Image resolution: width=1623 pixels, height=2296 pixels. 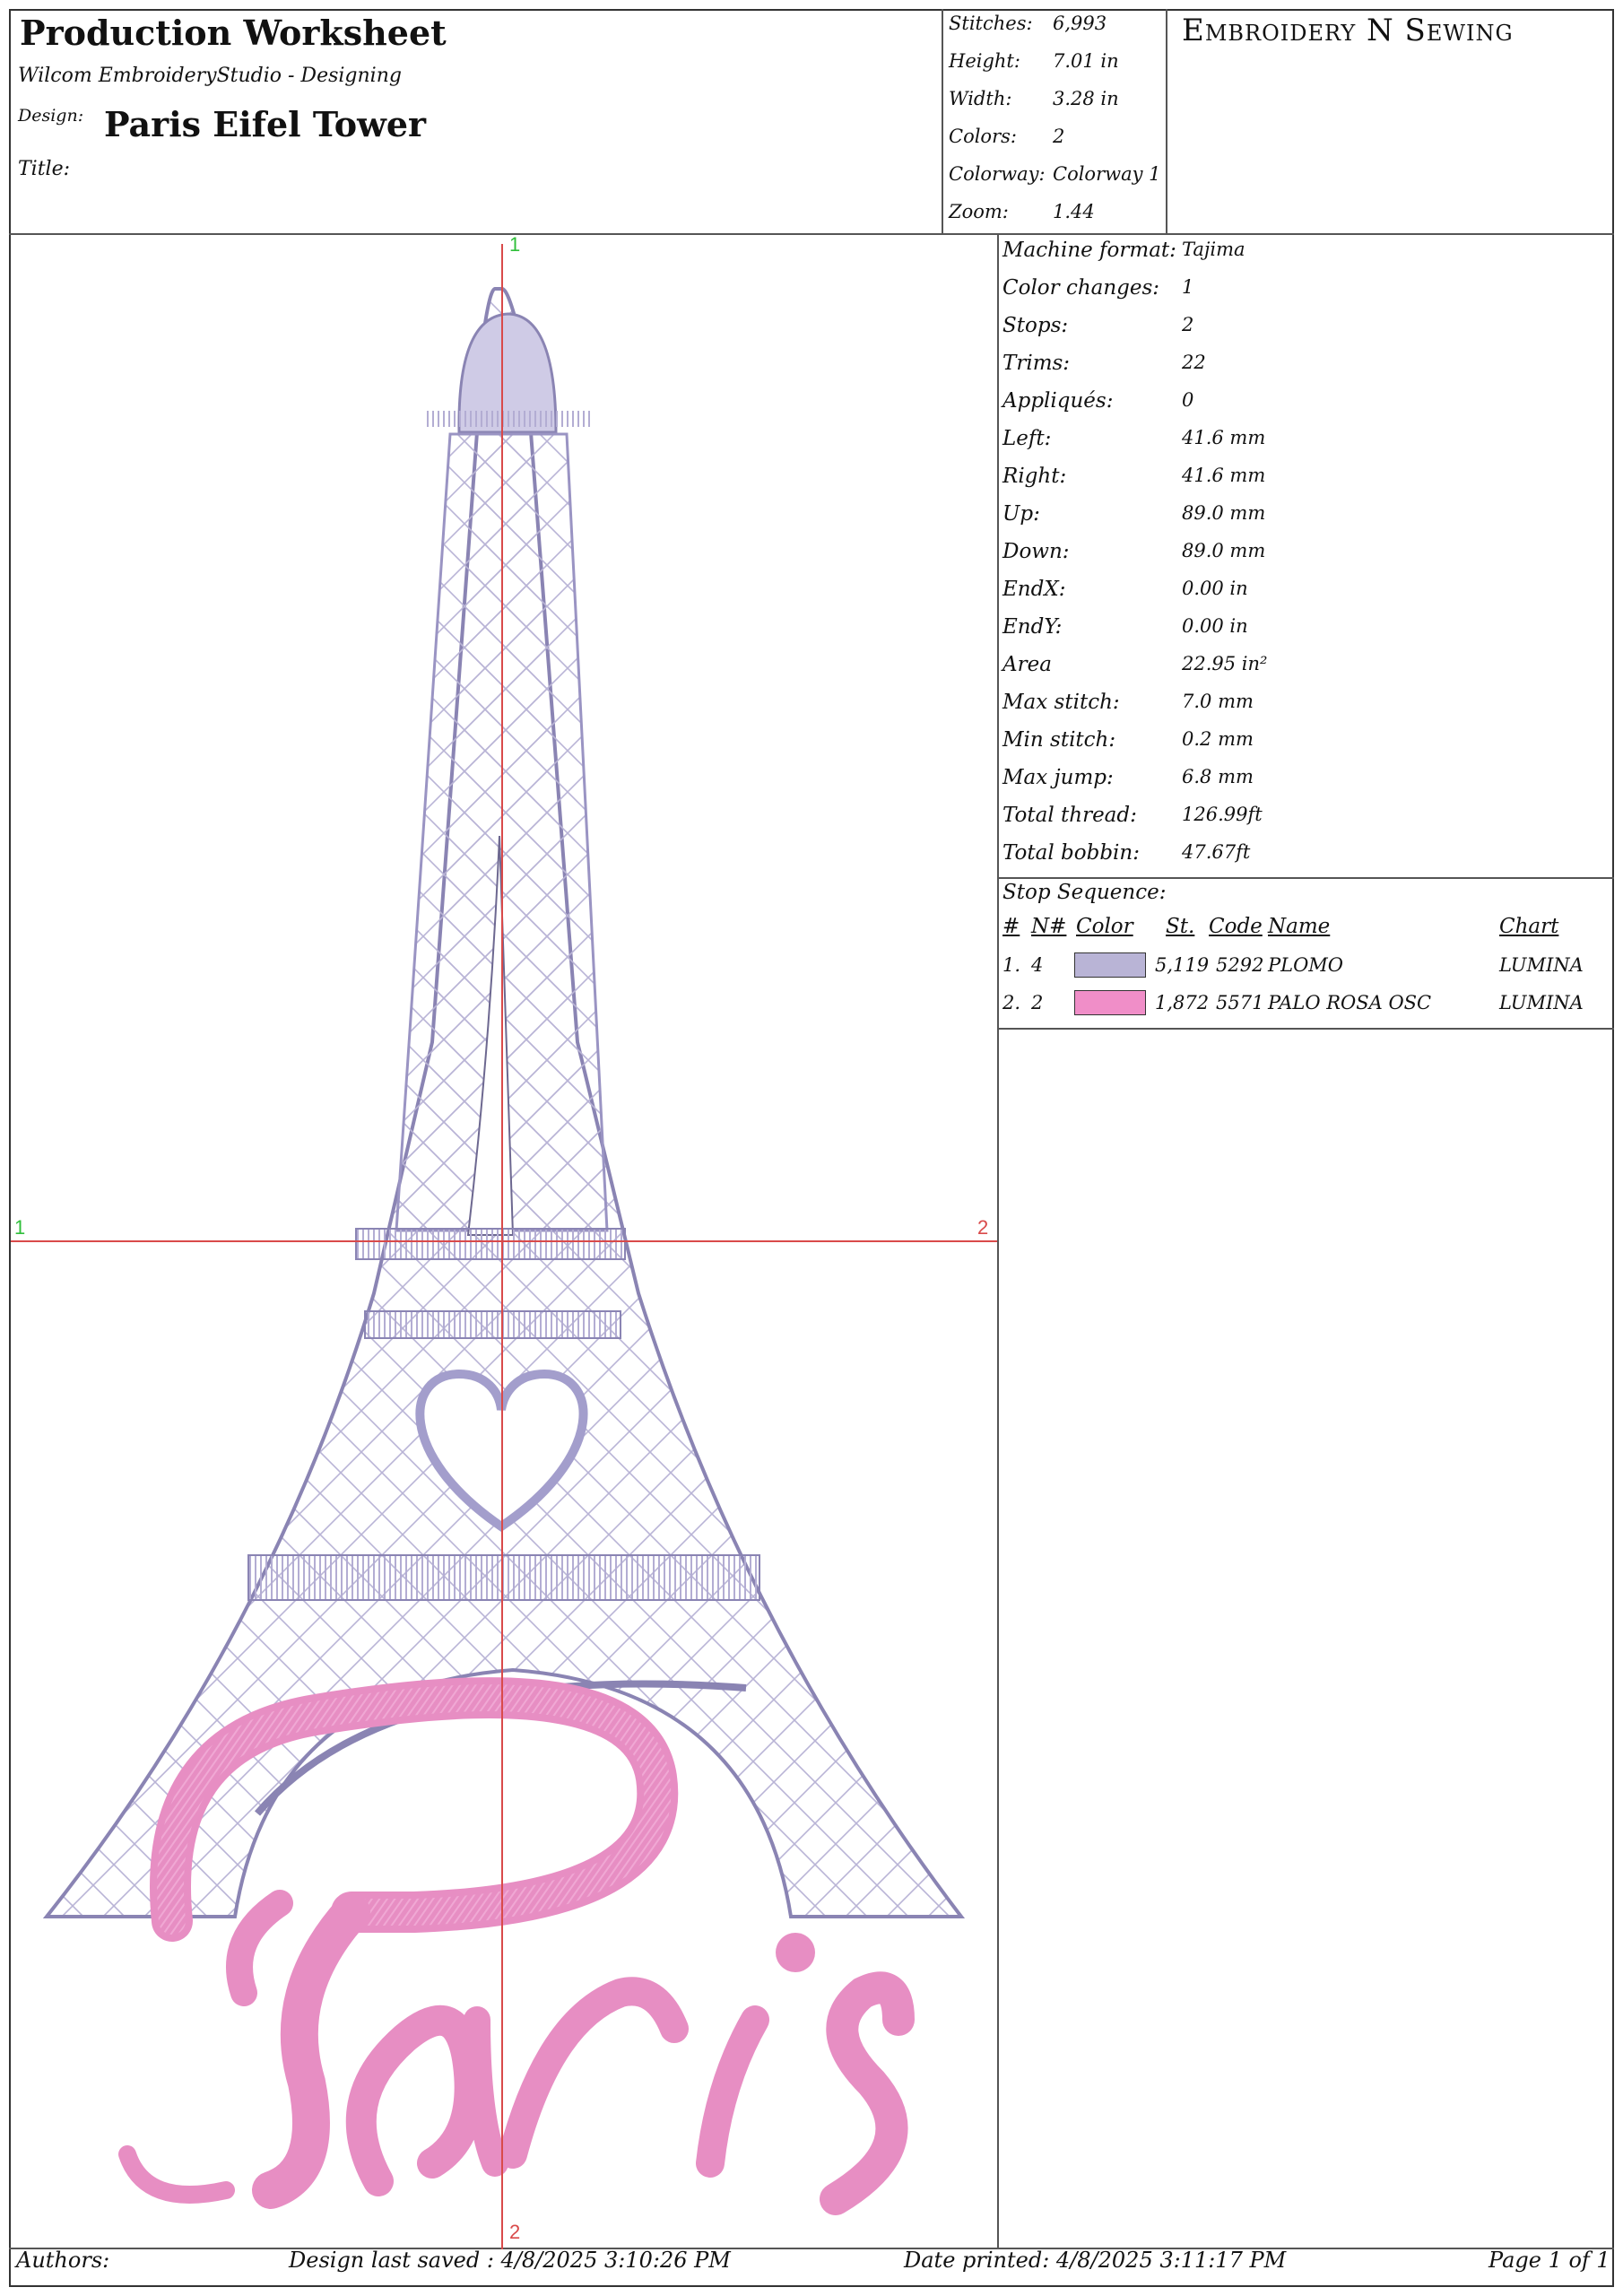 I want to click on guide-label-left: 1, so click(x=20, y=1227).